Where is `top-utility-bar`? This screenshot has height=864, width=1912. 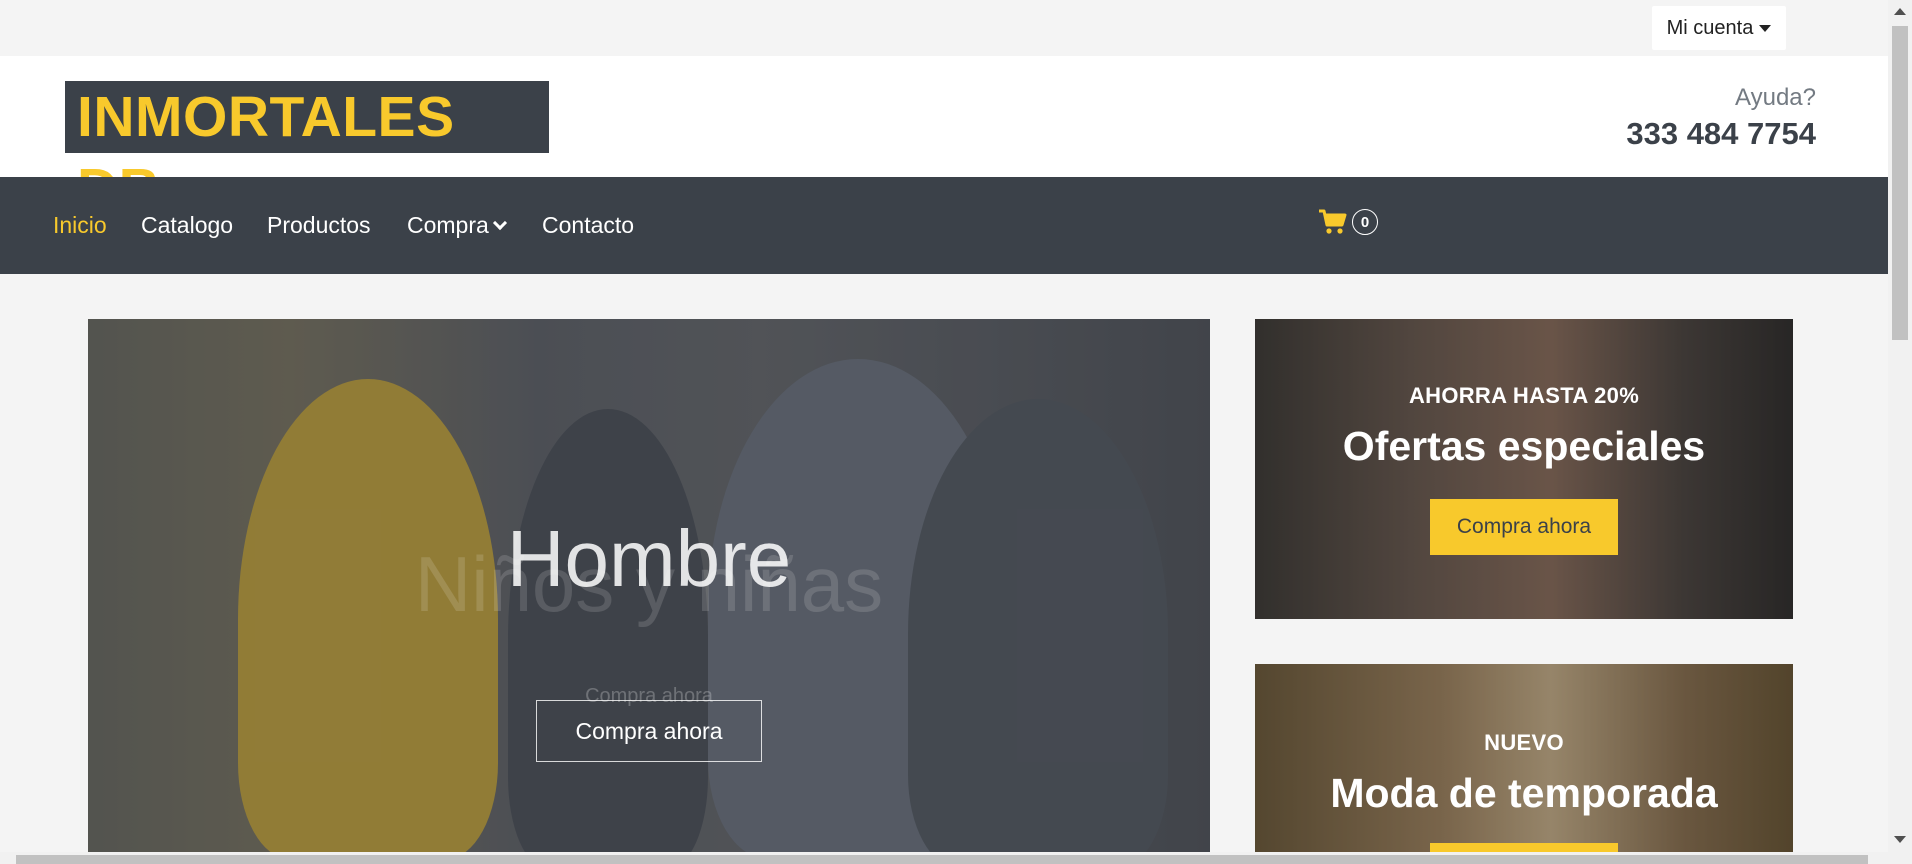 top-utility-bar is located at coordinates (944, 28).